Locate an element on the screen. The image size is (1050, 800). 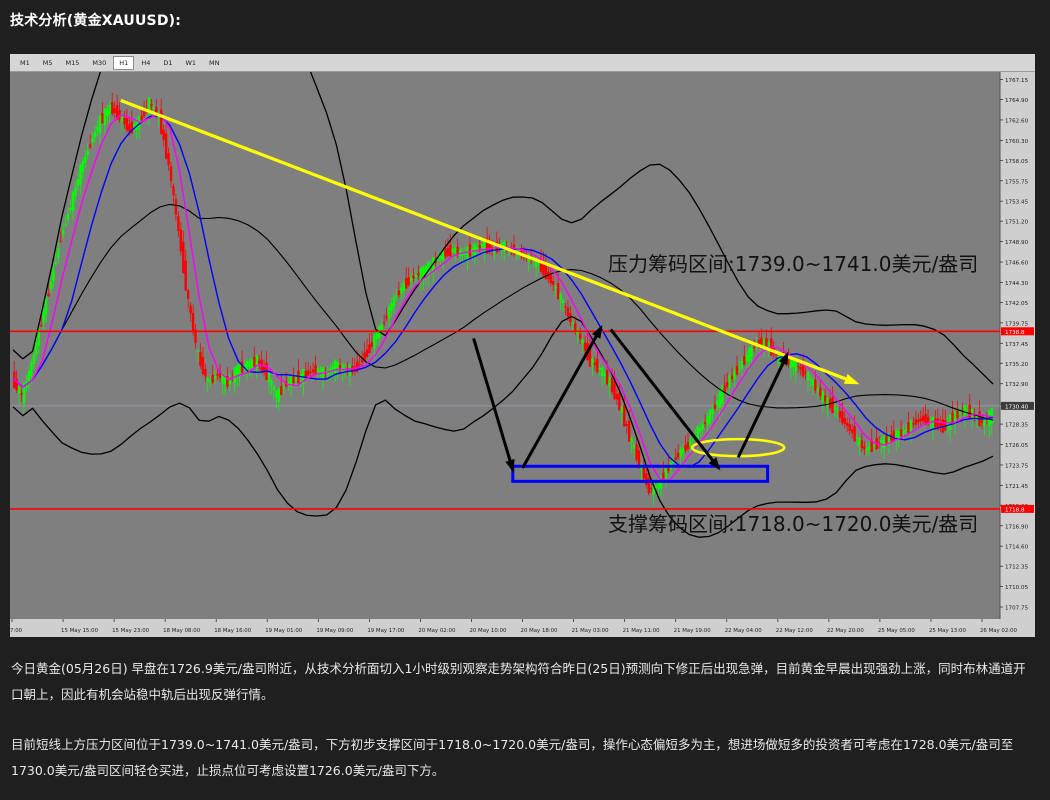
support-zone-annotation: 支撑筹码区间:1718.0~1720.0美元/盎司 is located at coordinates (793, 524).